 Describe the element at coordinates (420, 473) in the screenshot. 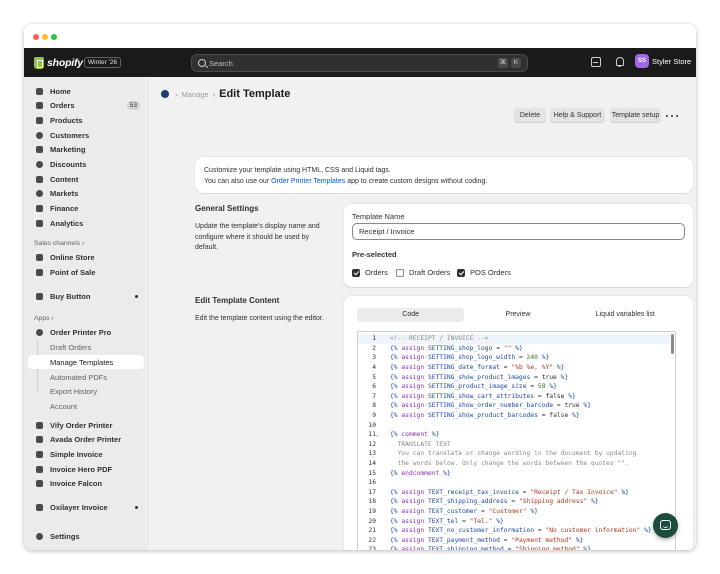

I see `code-text: {% endcomment %}` at that location.